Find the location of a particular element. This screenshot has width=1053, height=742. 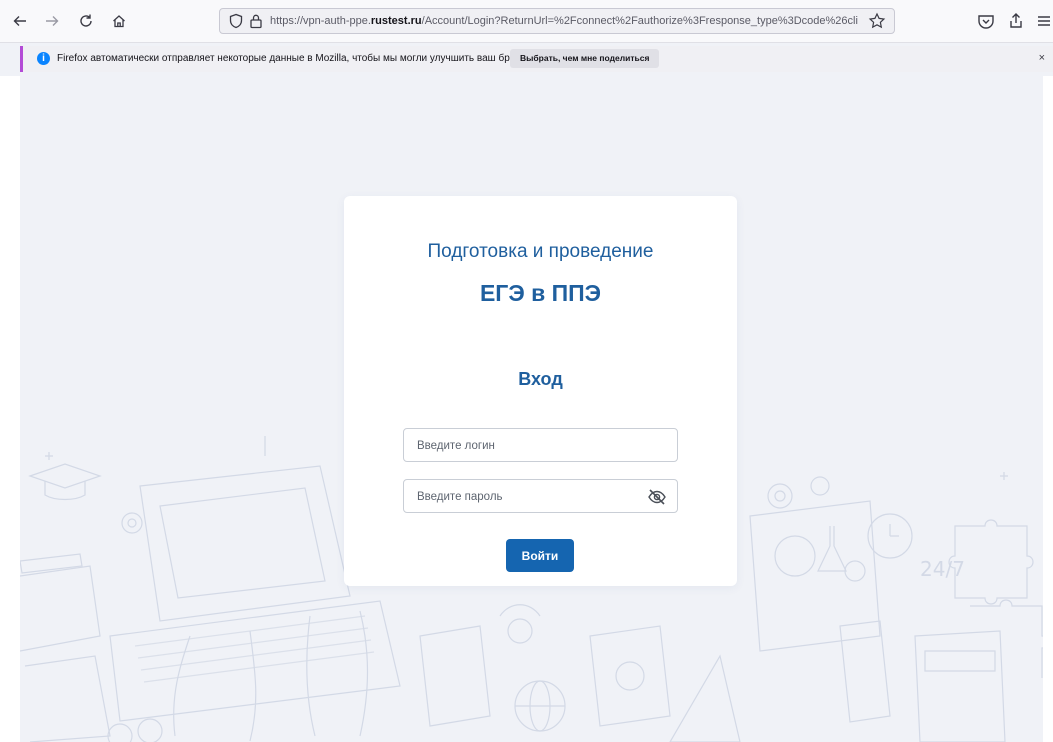

app-title-line2: ЕГЭ в ППЭ is located at coordinates (540, 293).